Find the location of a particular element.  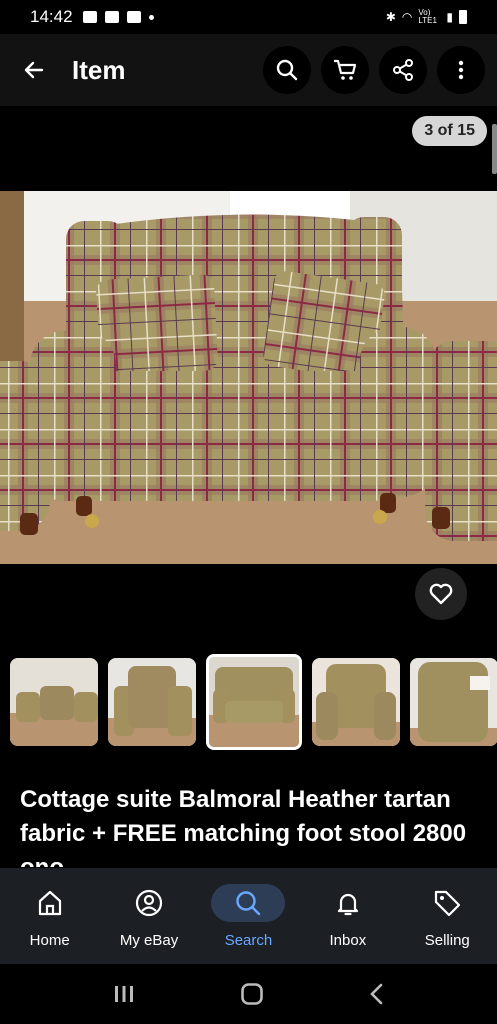

cart-button is located at coordinates (345, 70).